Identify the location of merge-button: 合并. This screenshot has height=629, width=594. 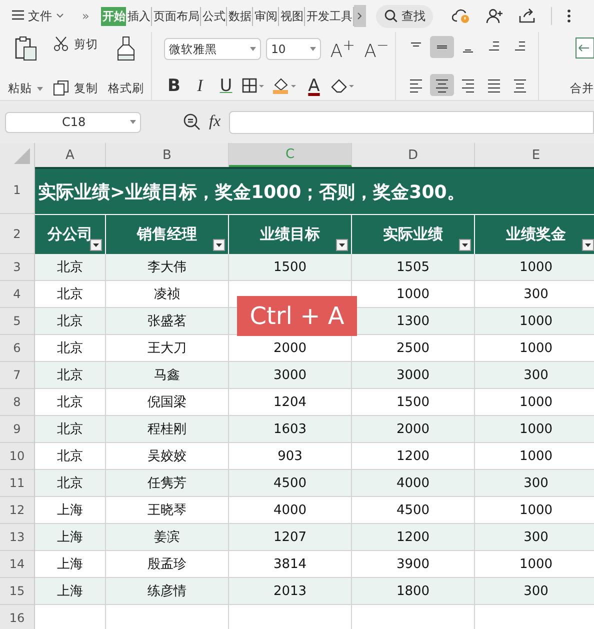
(582, 88).